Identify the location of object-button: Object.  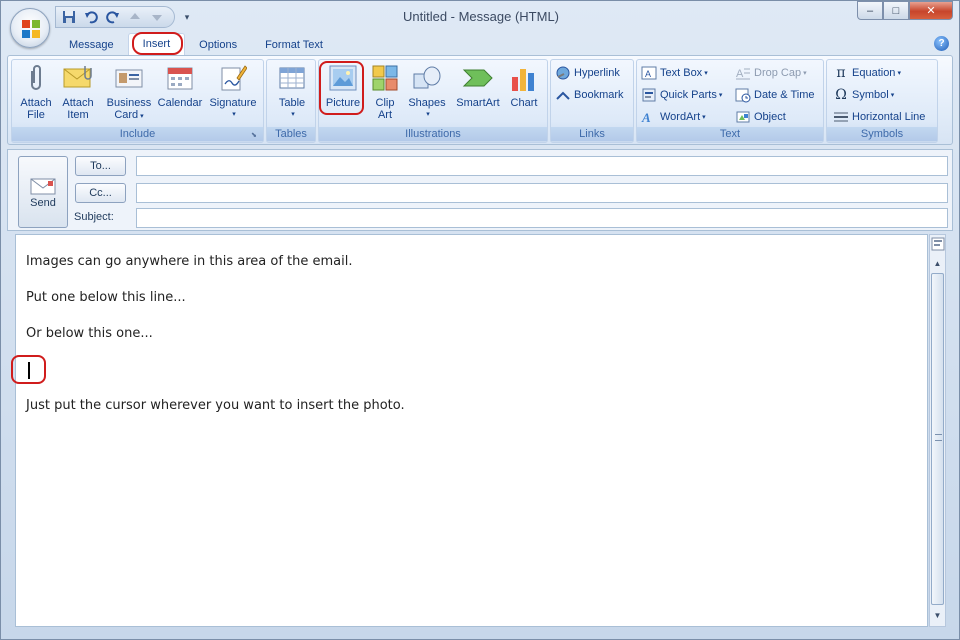
(760, 117).